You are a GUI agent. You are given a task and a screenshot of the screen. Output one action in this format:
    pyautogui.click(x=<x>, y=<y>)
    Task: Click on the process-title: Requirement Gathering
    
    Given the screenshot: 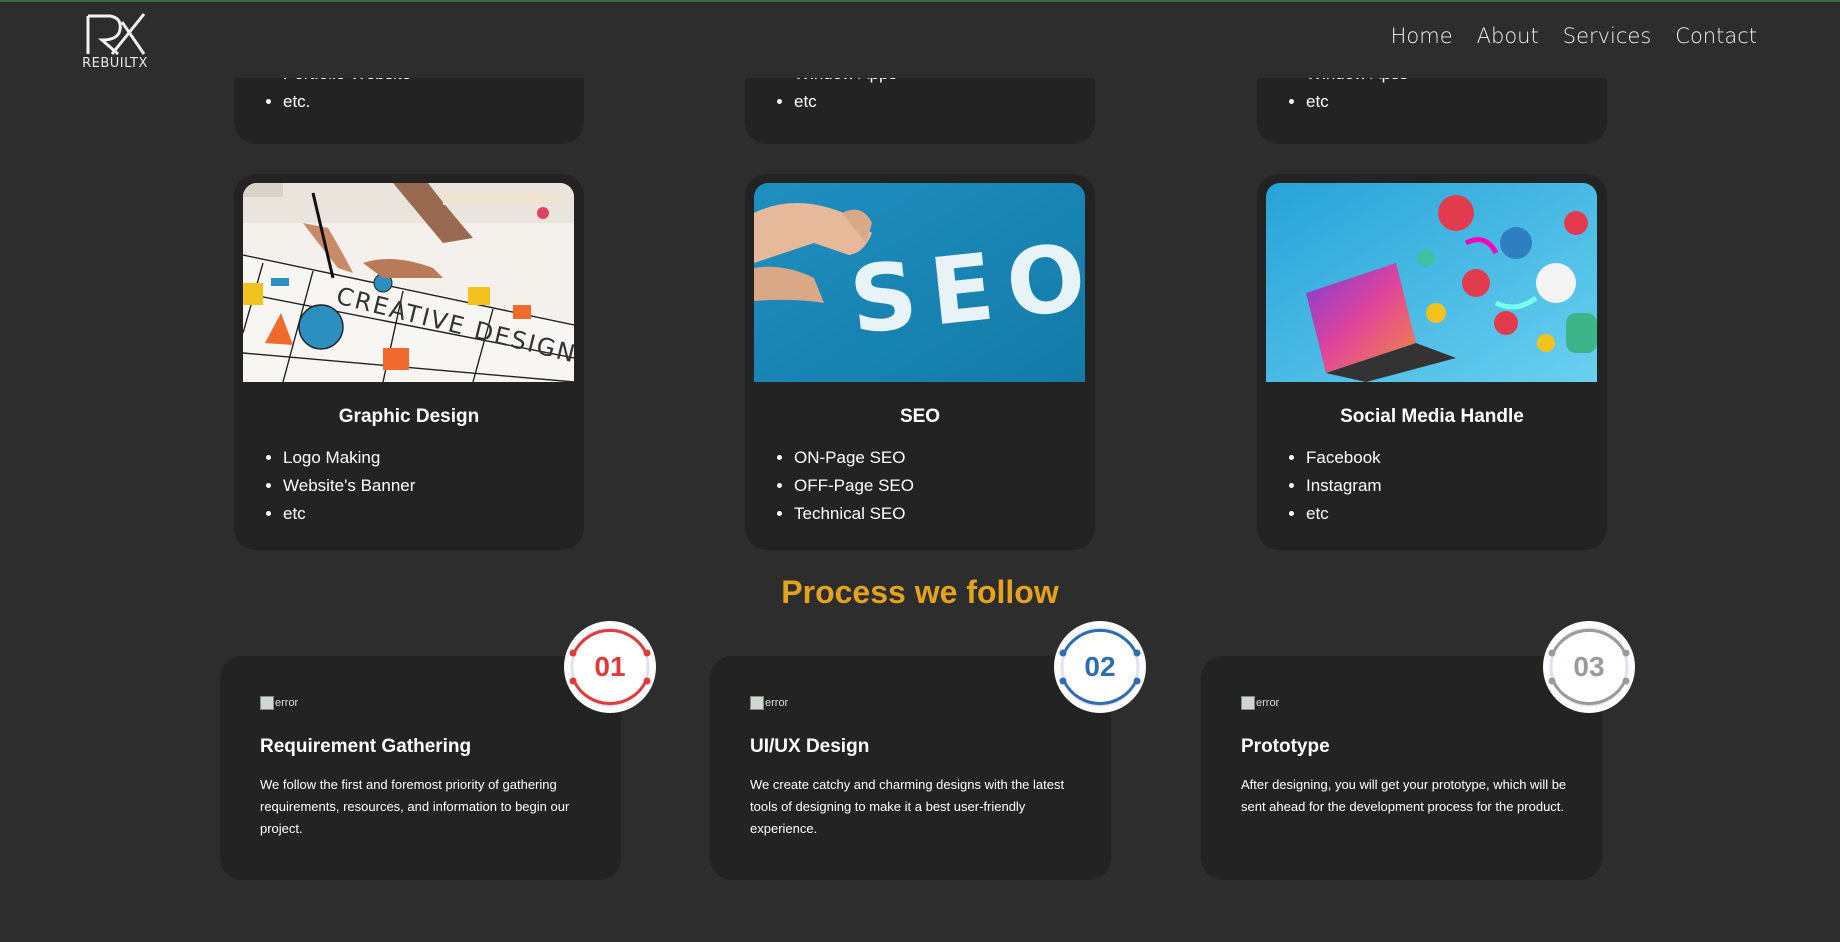 What is the action you would take?
    pyautogui.click(x=366, y=746)
    